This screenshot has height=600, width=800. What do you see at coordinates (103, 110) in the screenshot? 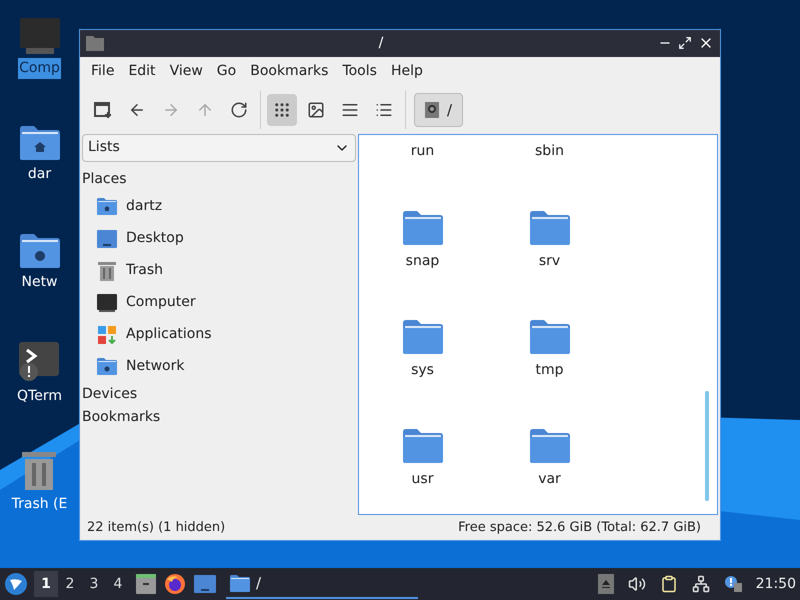
I see `new-tab-icon` at bounding box center [103, 110].